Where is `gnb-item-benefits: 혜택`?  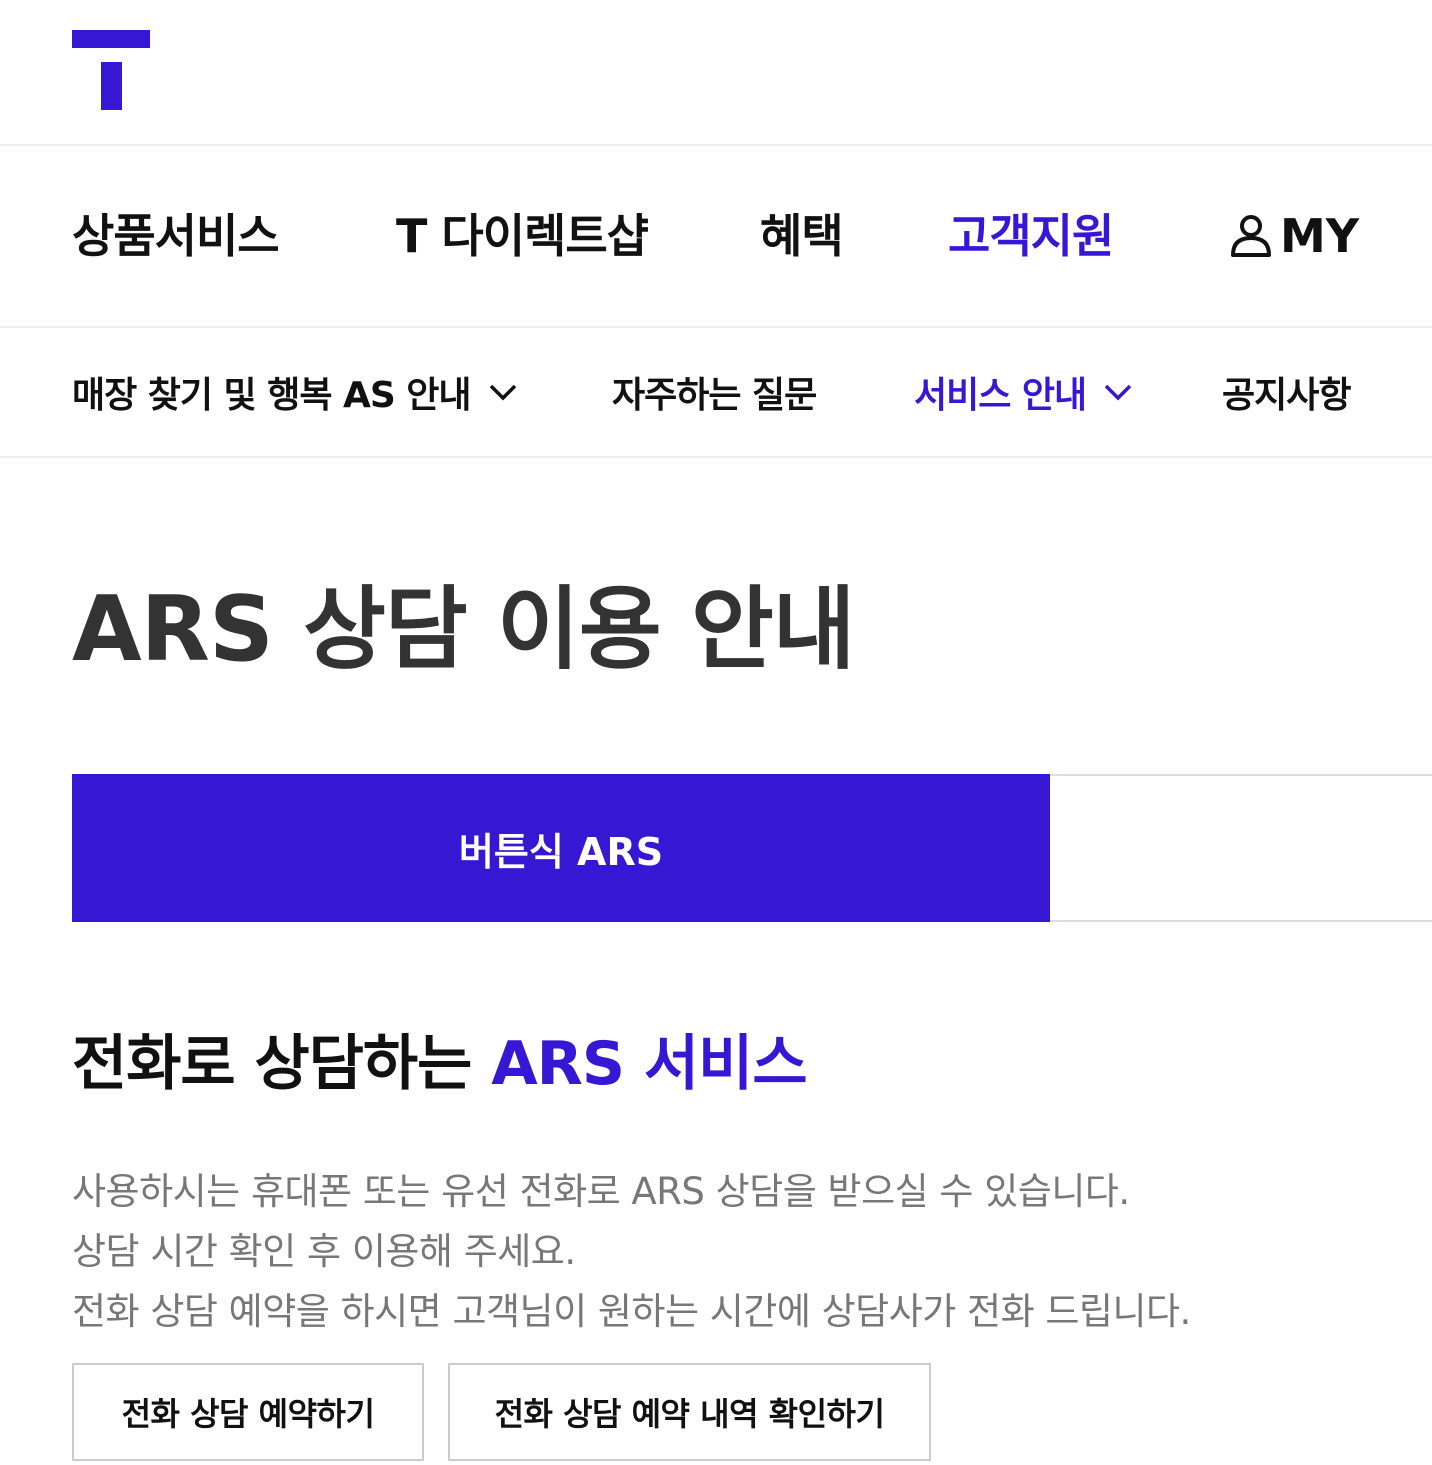 gnb-item-benefits: 혜택 is located at coordinates (802, 236).